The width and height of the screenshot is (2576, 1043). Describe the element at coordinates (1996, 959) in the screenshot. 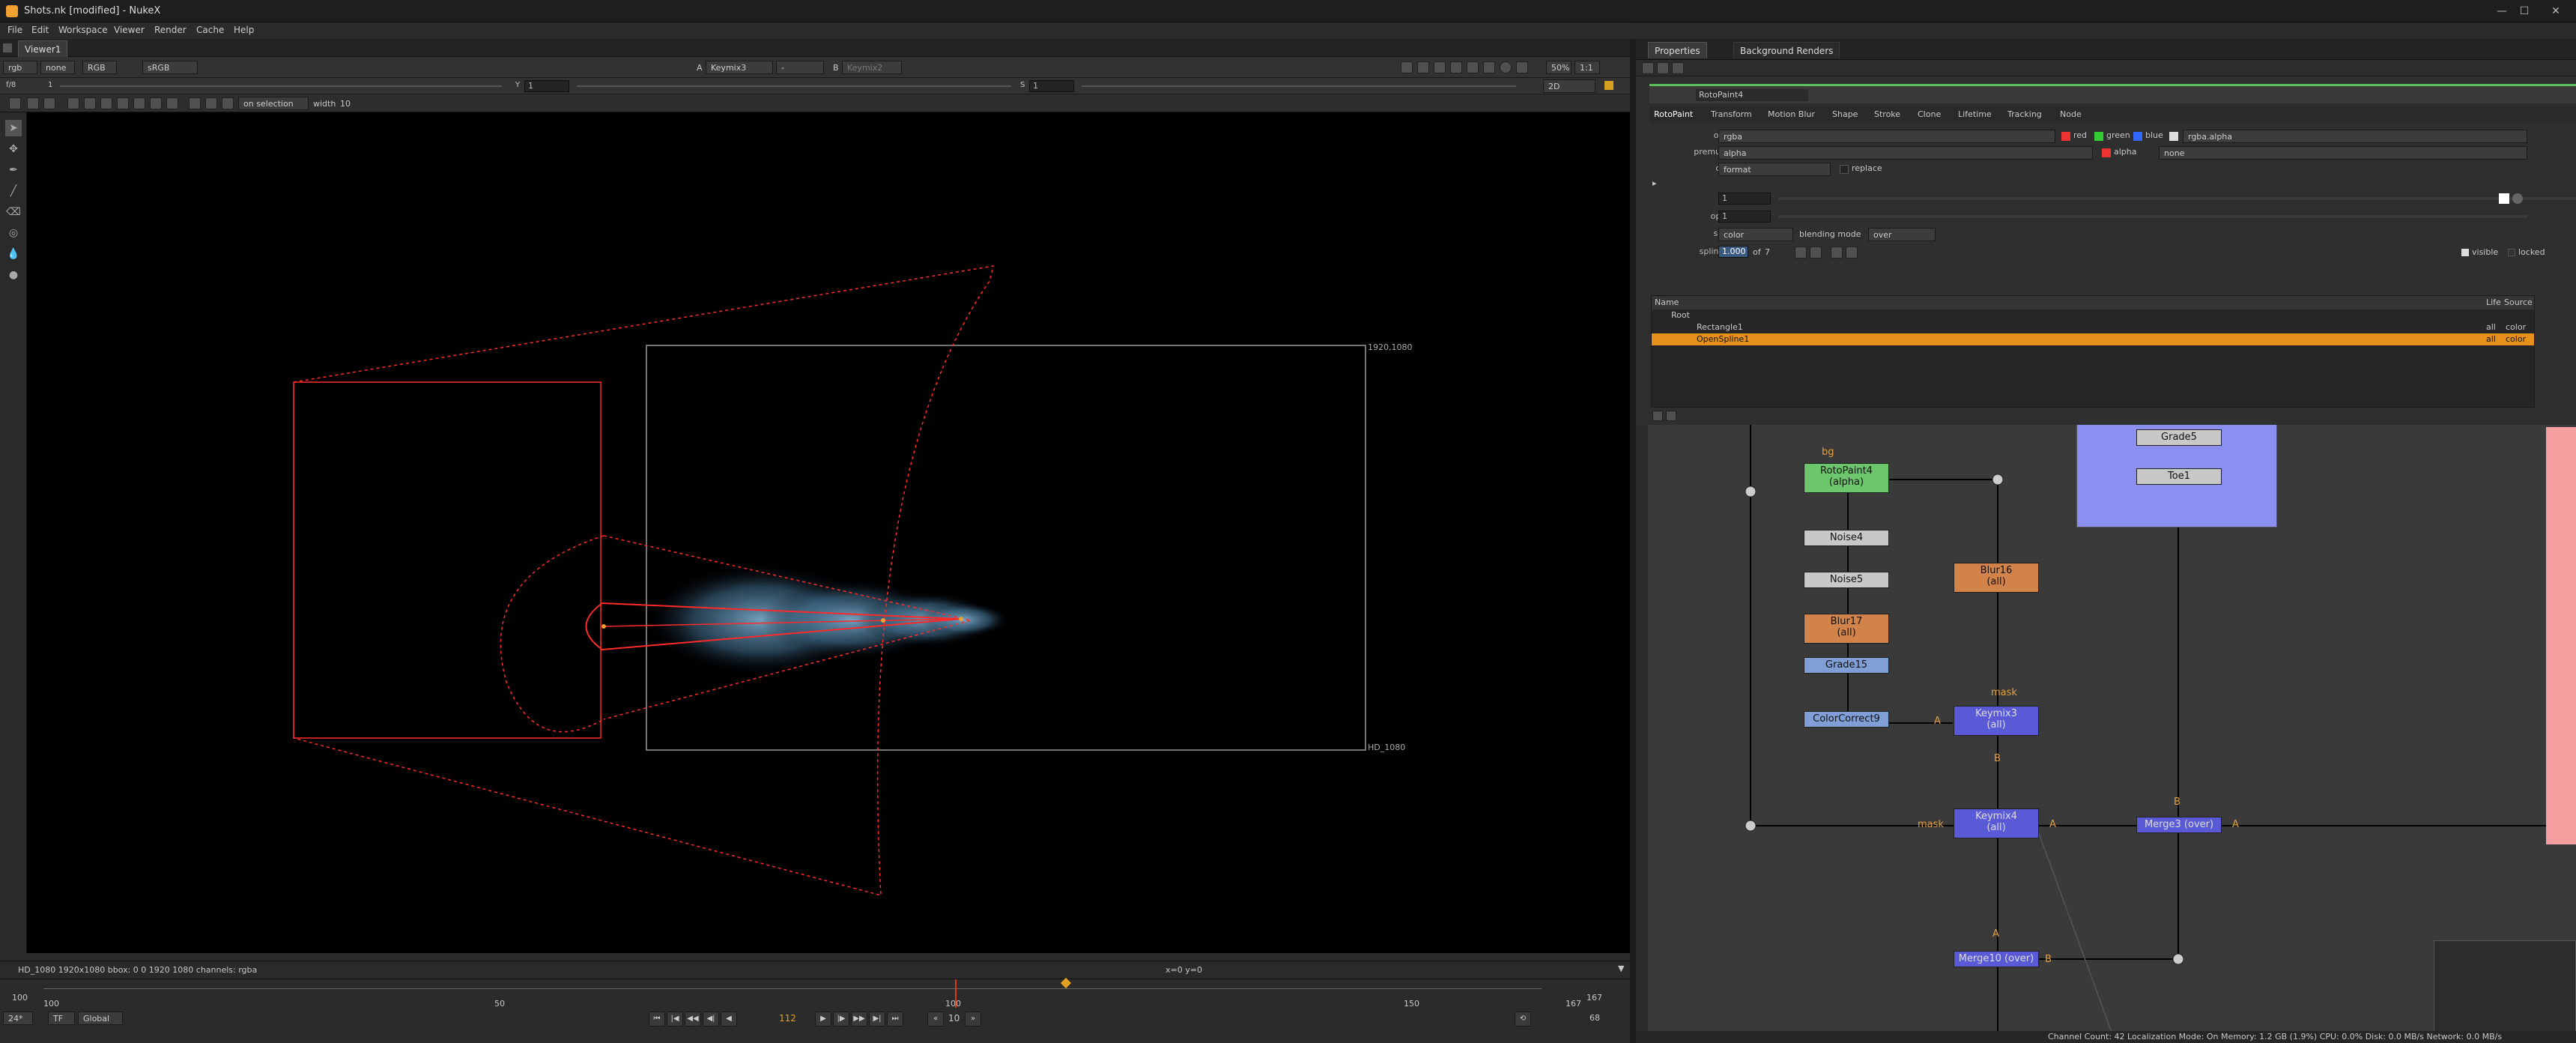

I see `node-merge10: Merge10 (over)` at that location.